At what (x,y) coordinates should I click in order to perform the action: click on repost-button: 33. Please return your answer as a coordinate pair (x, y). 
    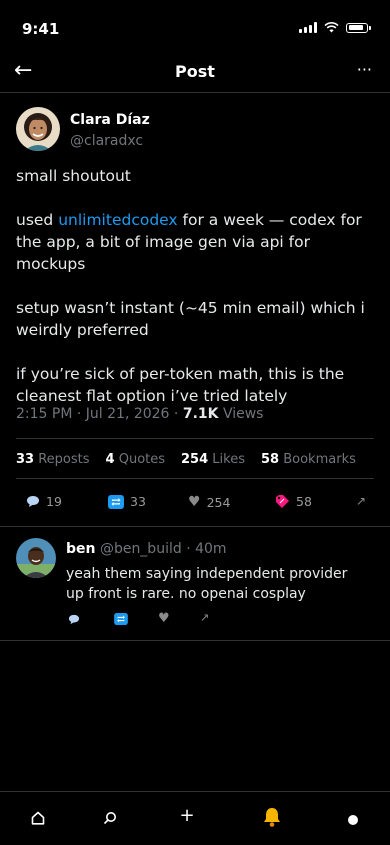
    Looking at the image, I should click on (127, 501).